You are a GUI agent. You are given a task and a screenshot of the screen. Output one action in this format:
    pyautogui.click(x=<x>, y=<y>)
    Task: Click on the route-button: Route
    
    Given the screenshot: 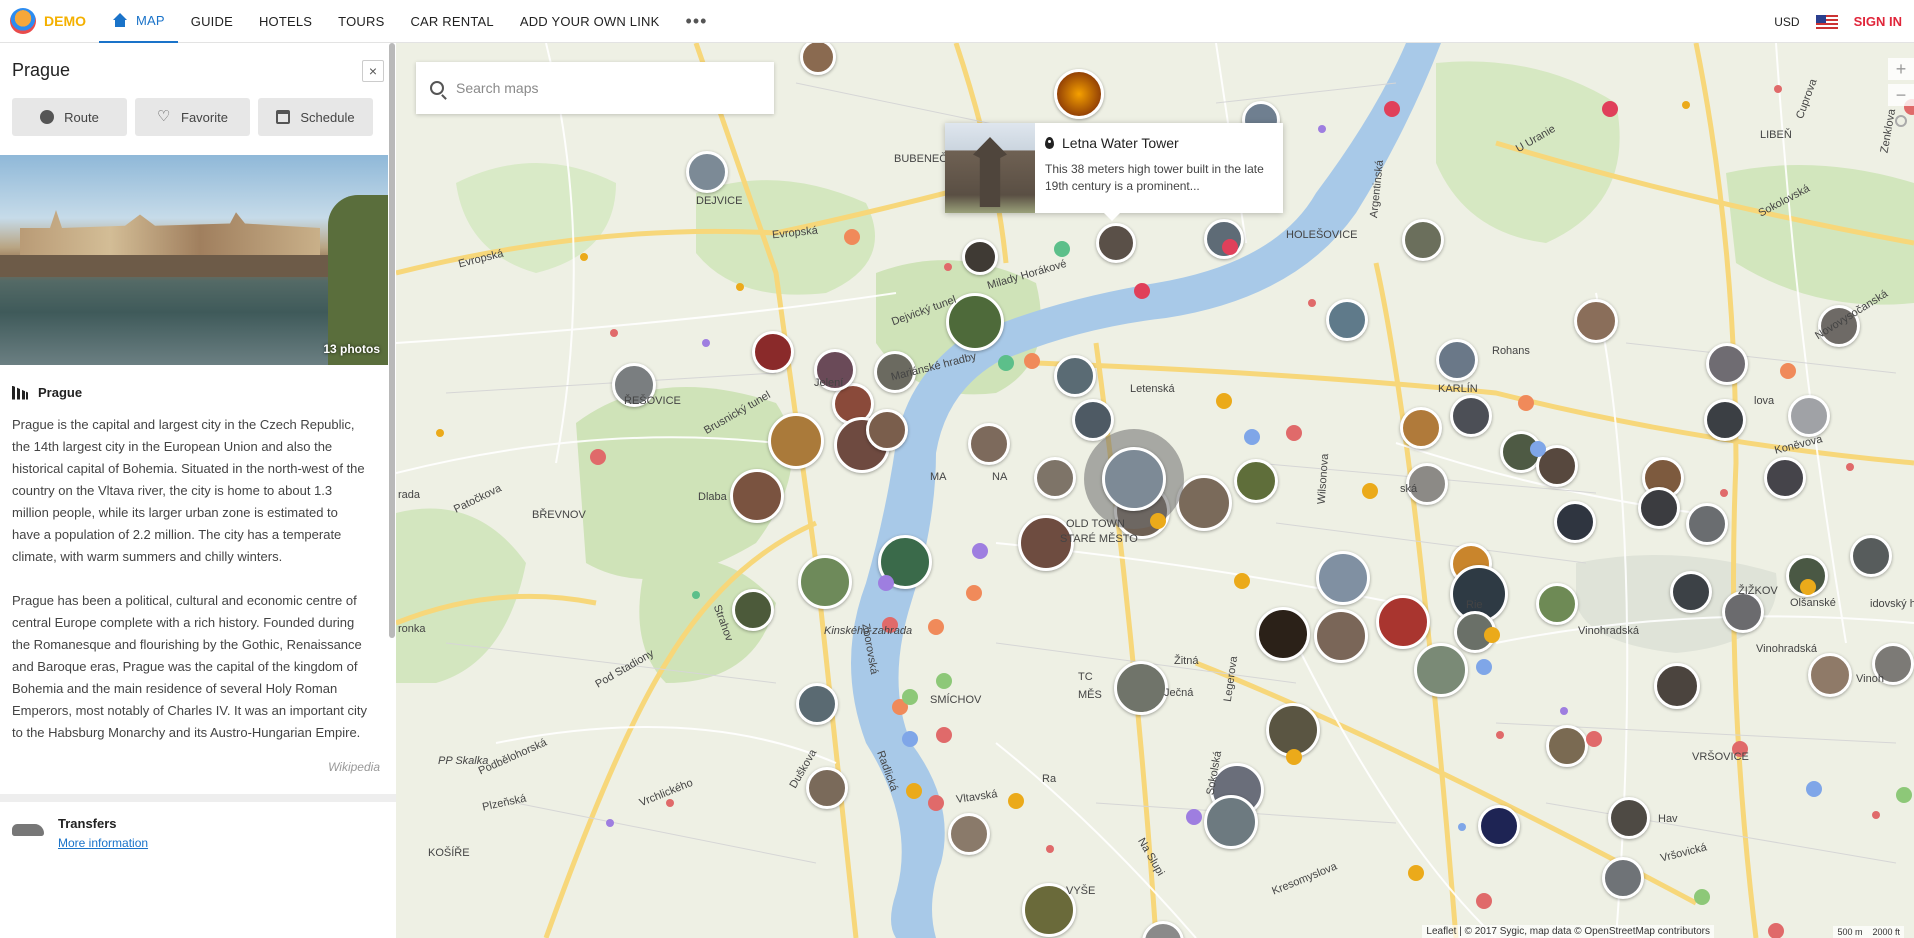 What is the action you would take?
    pyautogui.click(x=69, y=117)
    